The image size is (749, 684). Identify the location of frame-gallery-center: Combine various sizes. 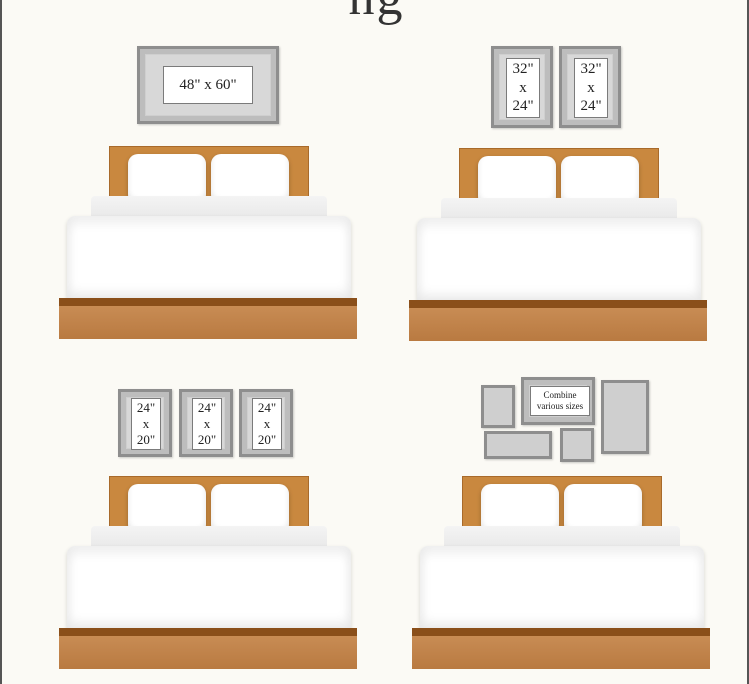
(558, 401).